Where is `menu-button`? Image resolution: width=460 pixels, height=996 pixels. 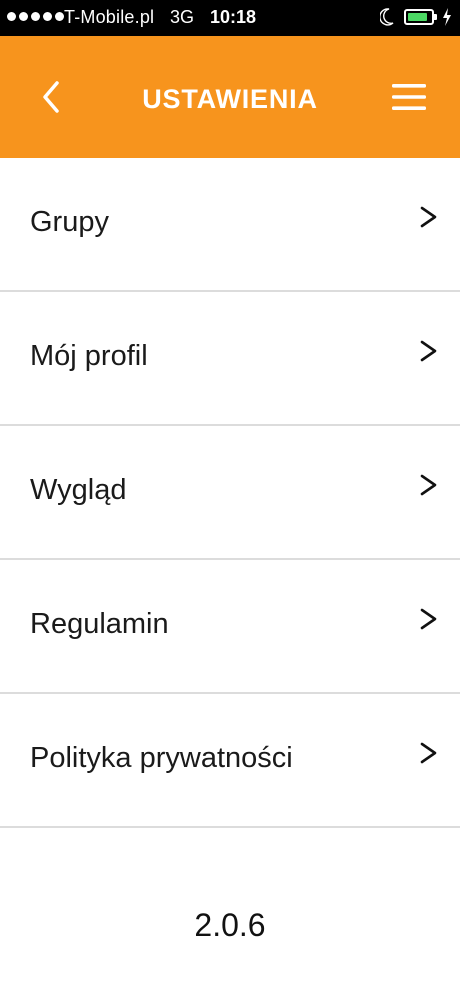 menu-button is located at coordinates (409, 97).